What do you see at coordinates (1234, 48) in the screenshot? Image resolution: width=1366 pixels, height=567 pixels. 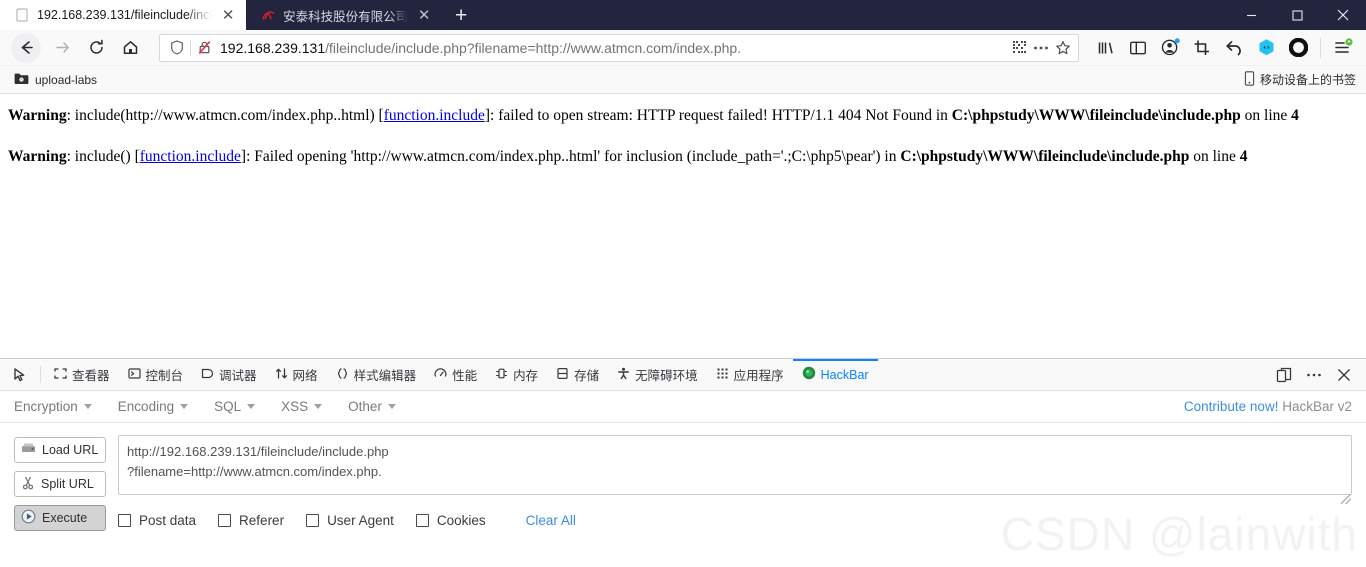 I see `undo-icon` at bounding box center [1234, 48].